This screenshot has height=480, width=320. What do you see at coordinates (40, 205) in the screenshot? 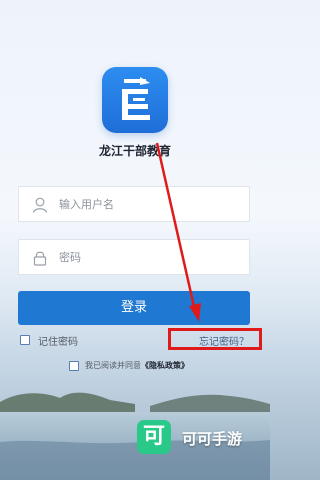
I see `user-icon` at bounding box center [40, 205].